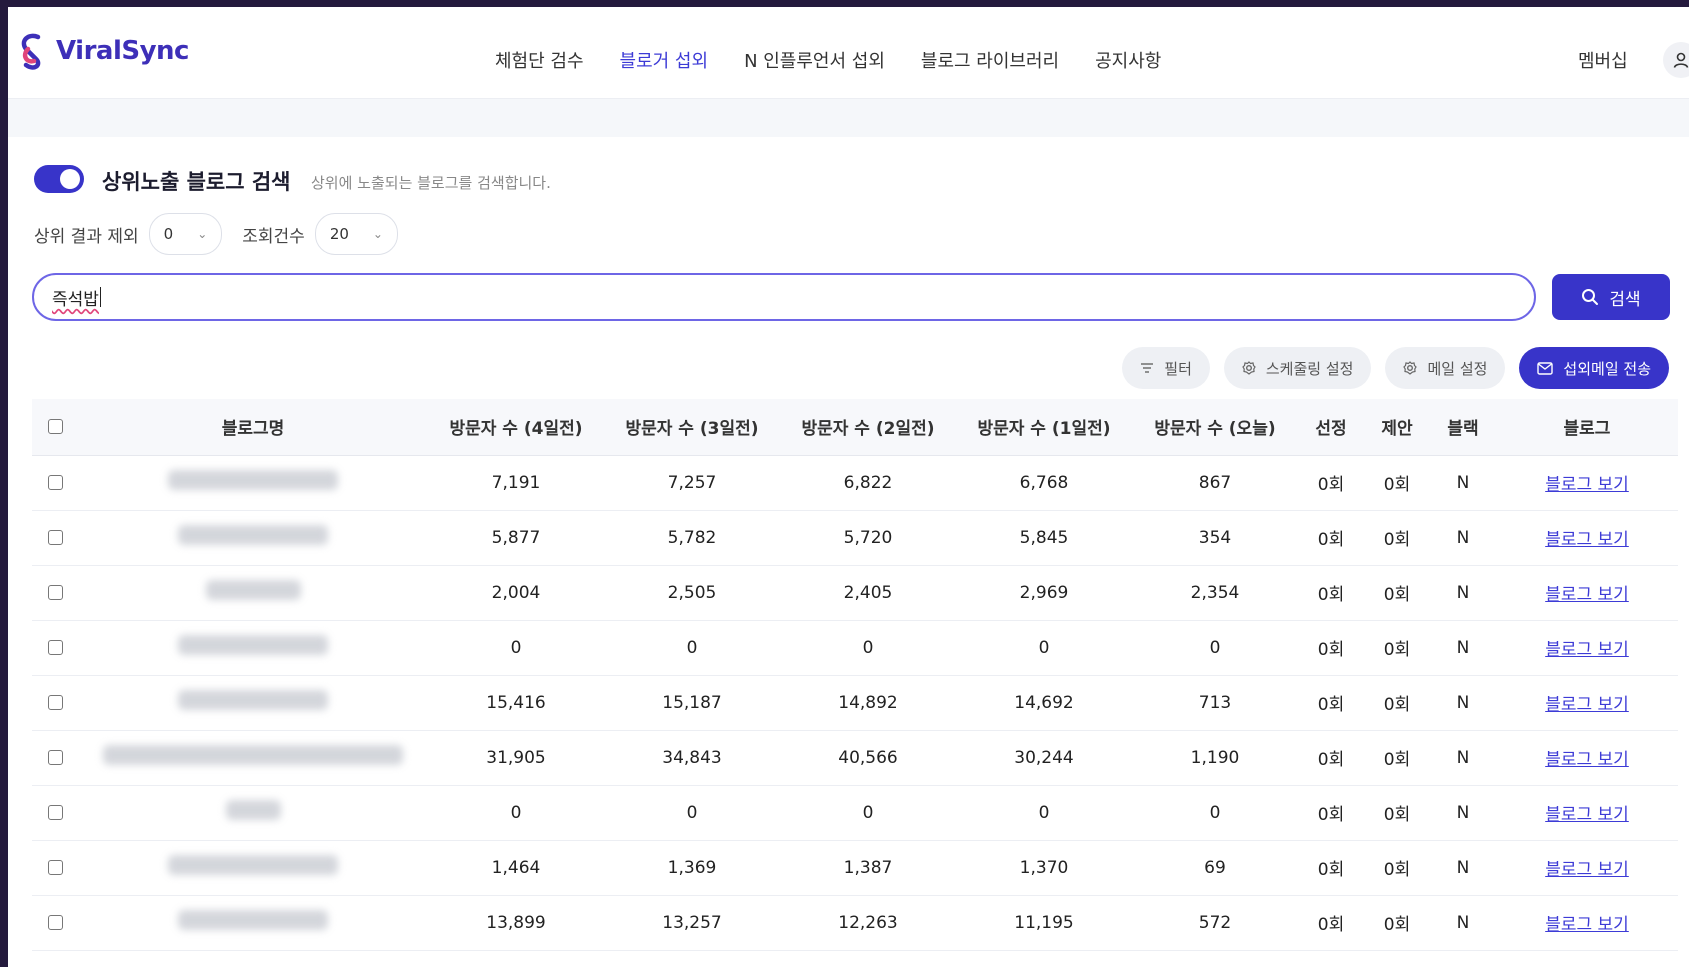 This screenshot has height=967, width=1689. I want to click on logo-icon, so click(31, 51).